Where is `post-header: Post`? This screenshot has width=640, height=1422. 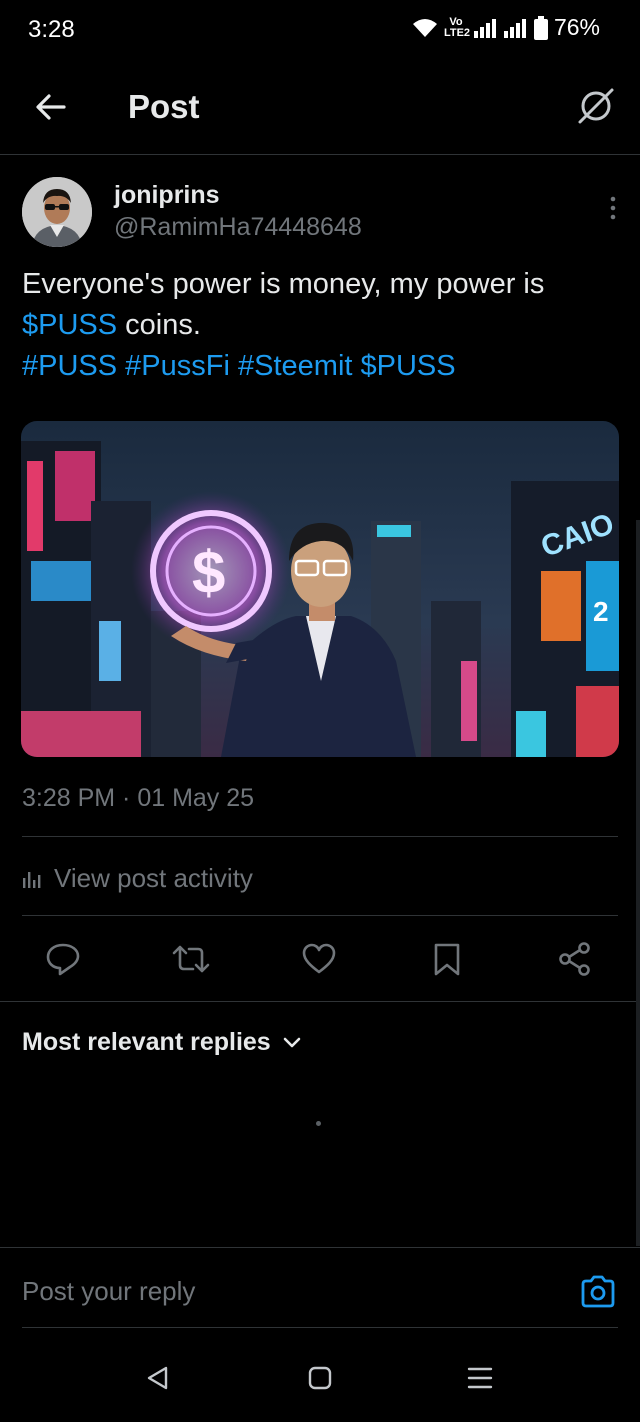
post-header: Post is located at coordinates (320, 112).